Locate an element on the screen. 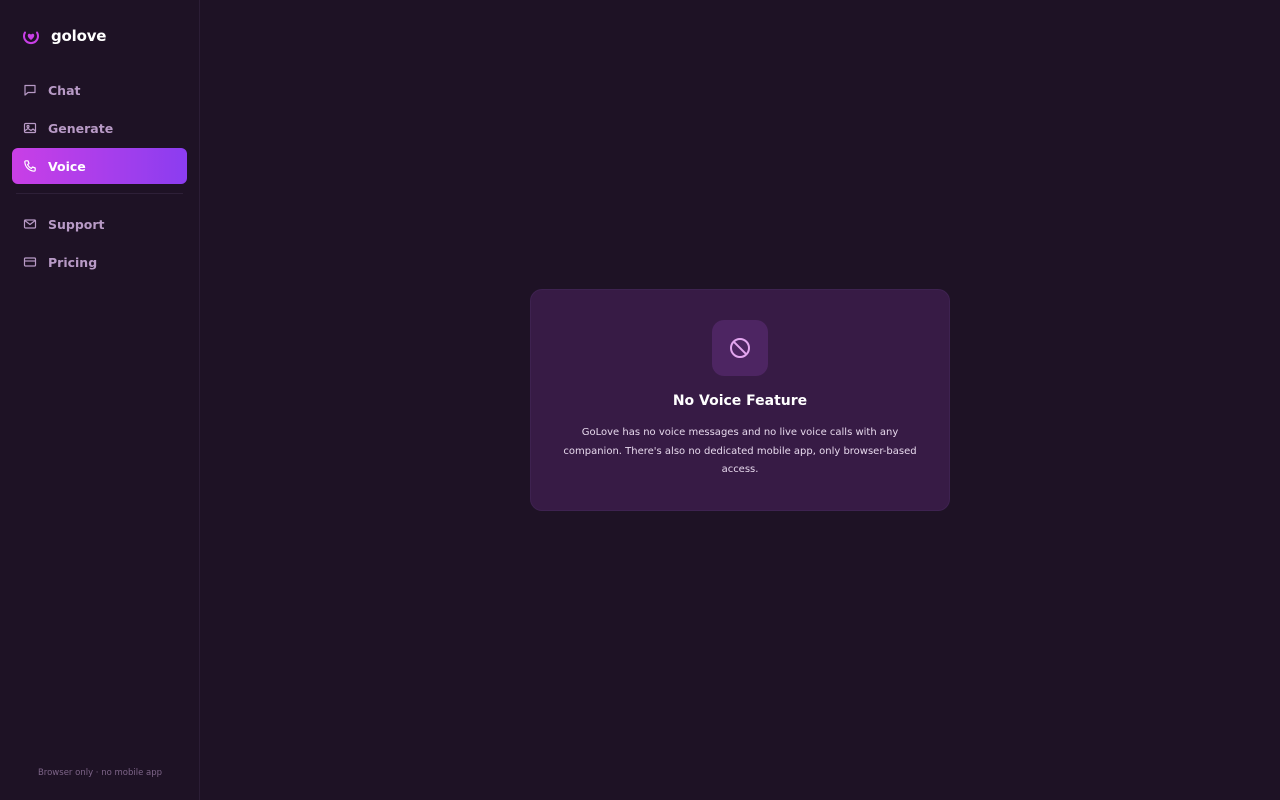 Image resolution: width=1280 pixels, height=800 pixels. heart-badge-icon is located at coordinates (31, 36).